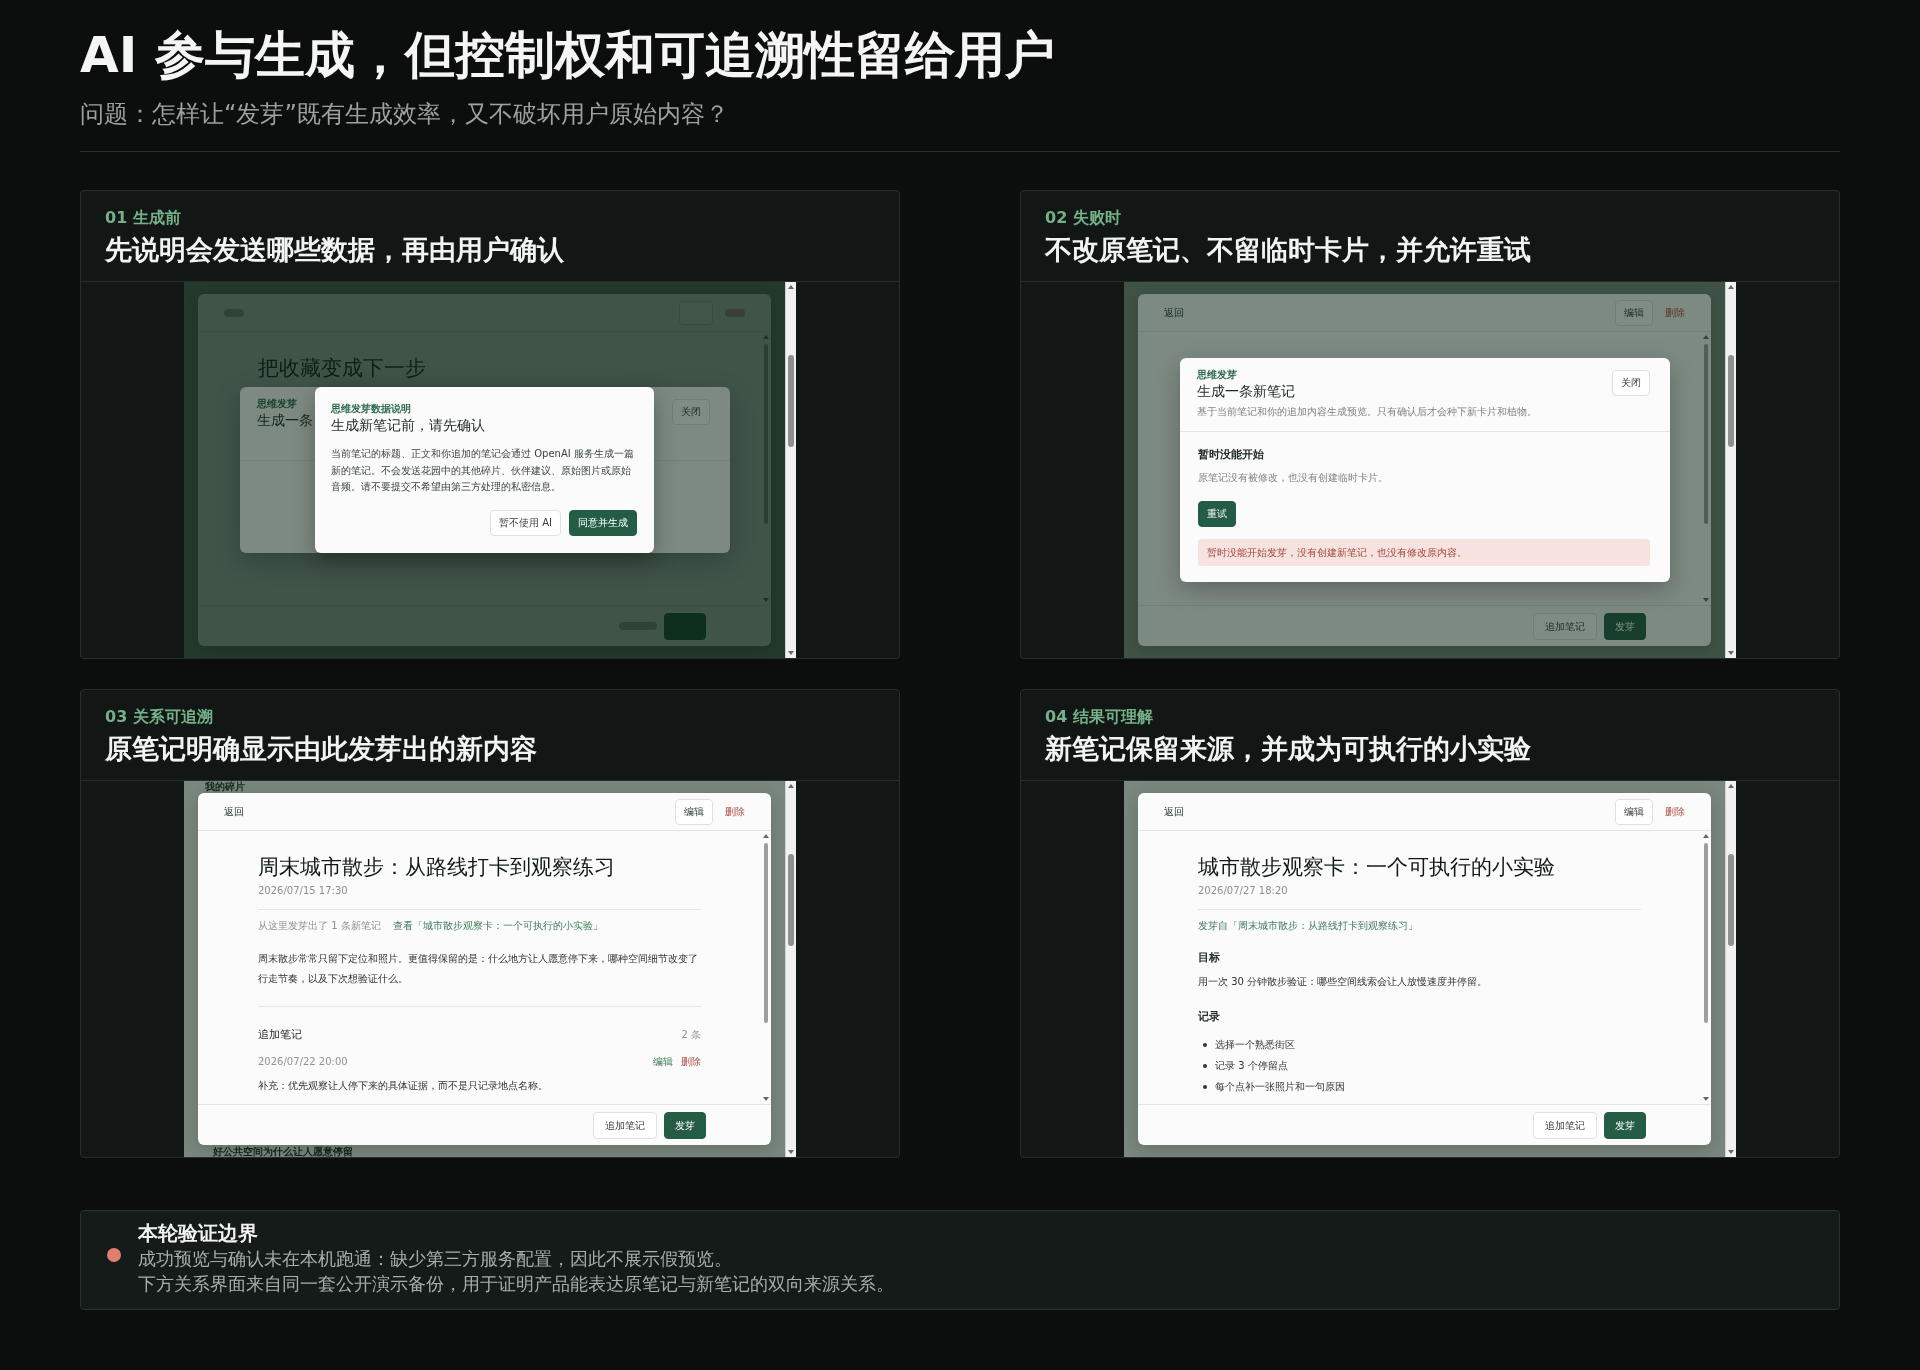 This screenshot has height=1370, width=1920. What do you see at coordinates (1245, 391) in the screenshot?
I see `dialog-title: 生成一条新笔记` at bounding box center [1245, 391].